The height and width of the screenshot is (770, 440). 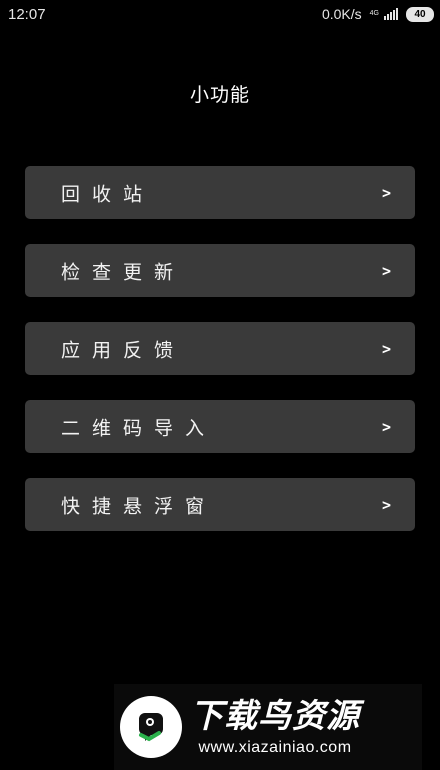 I want to click on watermark-text: 下载鸟资源 www.xiazainiao.com, so click(x=275, y=727).